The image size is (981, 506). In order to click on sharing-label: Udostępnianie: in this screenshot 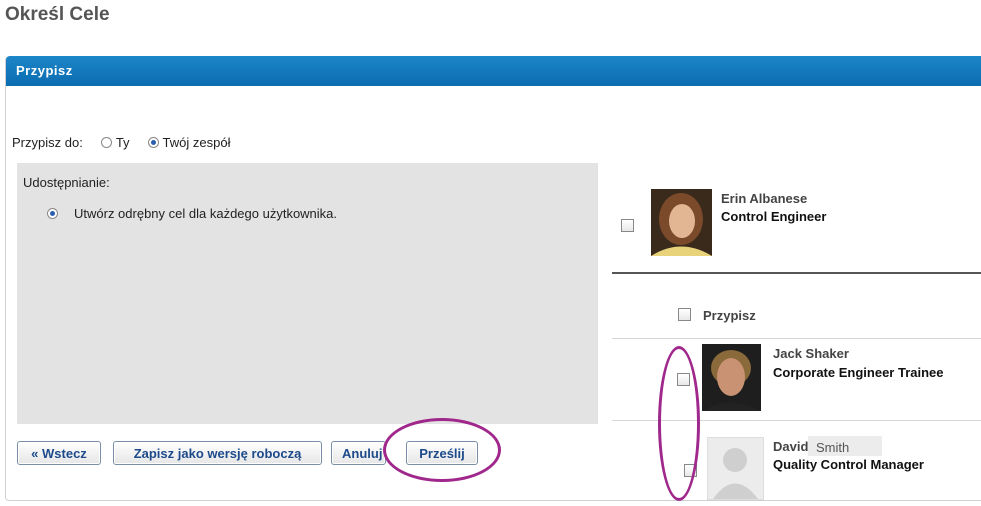, I will do `click(66, 182)`.